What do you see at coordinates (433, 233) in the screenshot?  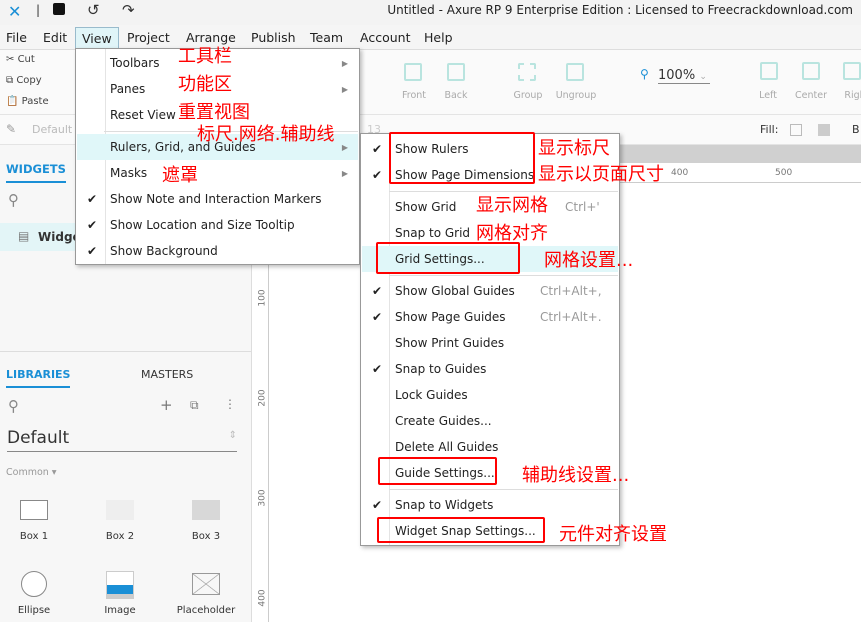 I see `label: Snap to Grid` at bounding box center [433, 233].